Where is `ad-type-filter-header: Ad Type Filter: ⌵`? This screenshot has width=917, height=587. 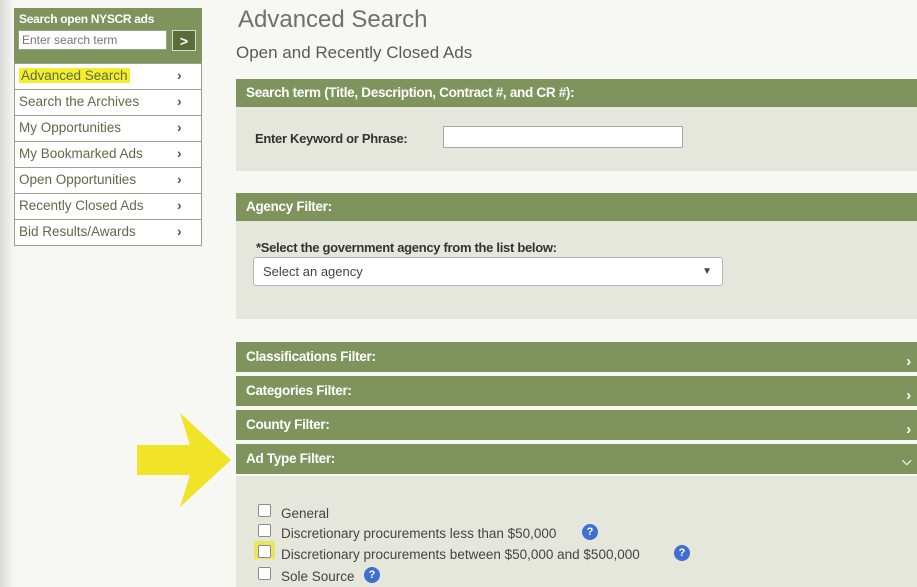 ad-type-filter-header: Ad Type Filter: ⌵ is located at coordinates (576, 459).